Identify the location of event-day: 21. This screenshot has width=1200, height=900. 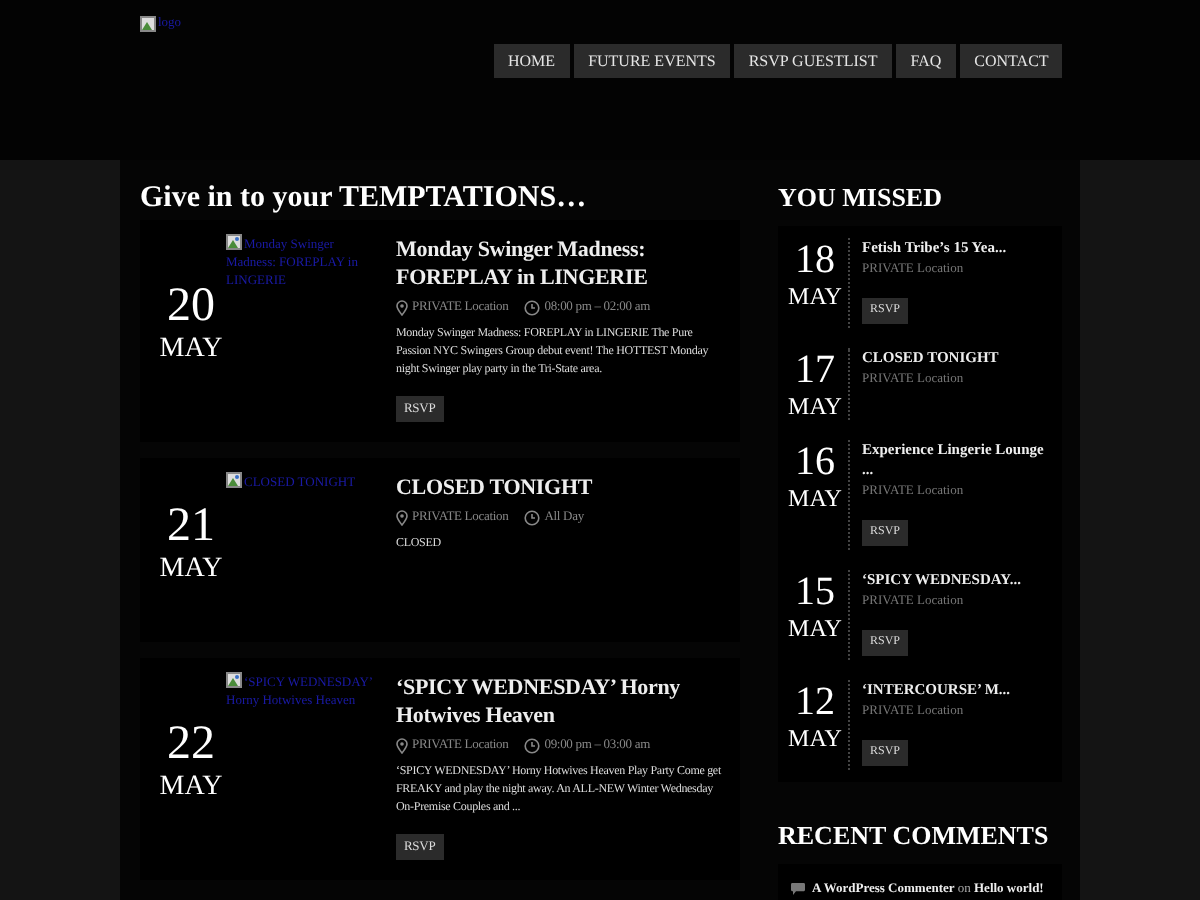
(191, 525).